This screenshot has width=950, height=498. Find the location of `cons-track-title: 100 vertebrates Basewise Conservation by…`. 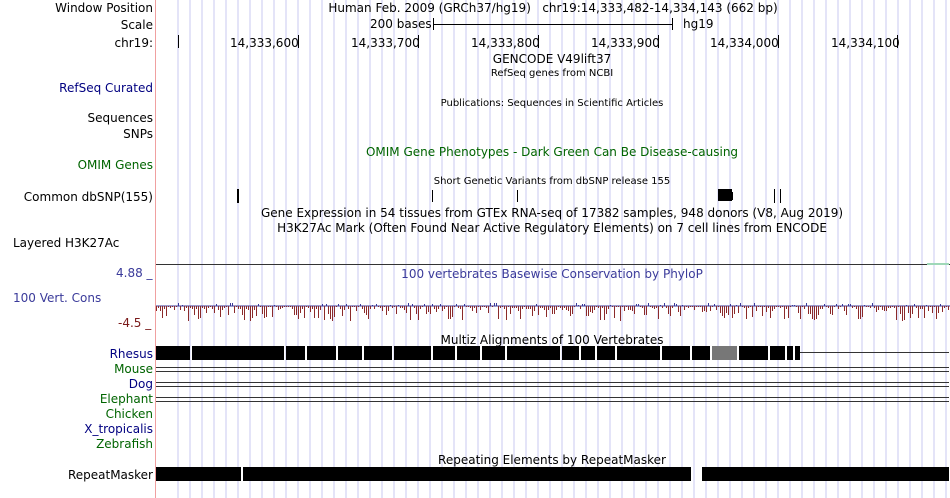

cons-track-title: 100 vertebrates Basewise Conservation by… is located at coordinates (552, 274).